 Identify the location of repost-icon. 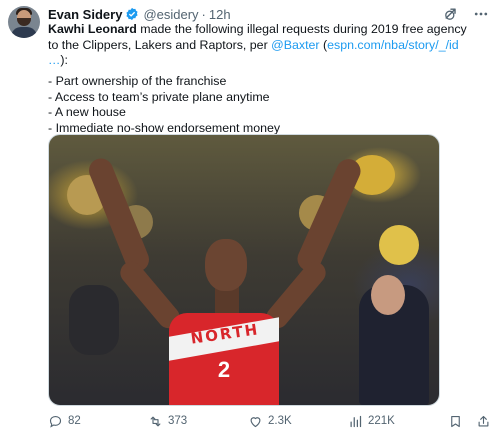
(155, 421).